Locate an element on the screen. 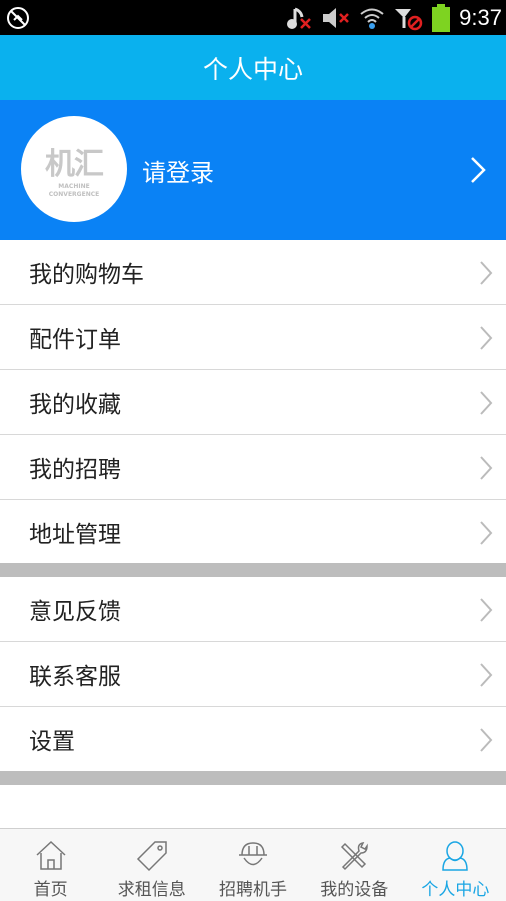 The width and height of the screenshot is (506, 901). menu-item-label: 意见反馈 is located at coordinates (75, 612).